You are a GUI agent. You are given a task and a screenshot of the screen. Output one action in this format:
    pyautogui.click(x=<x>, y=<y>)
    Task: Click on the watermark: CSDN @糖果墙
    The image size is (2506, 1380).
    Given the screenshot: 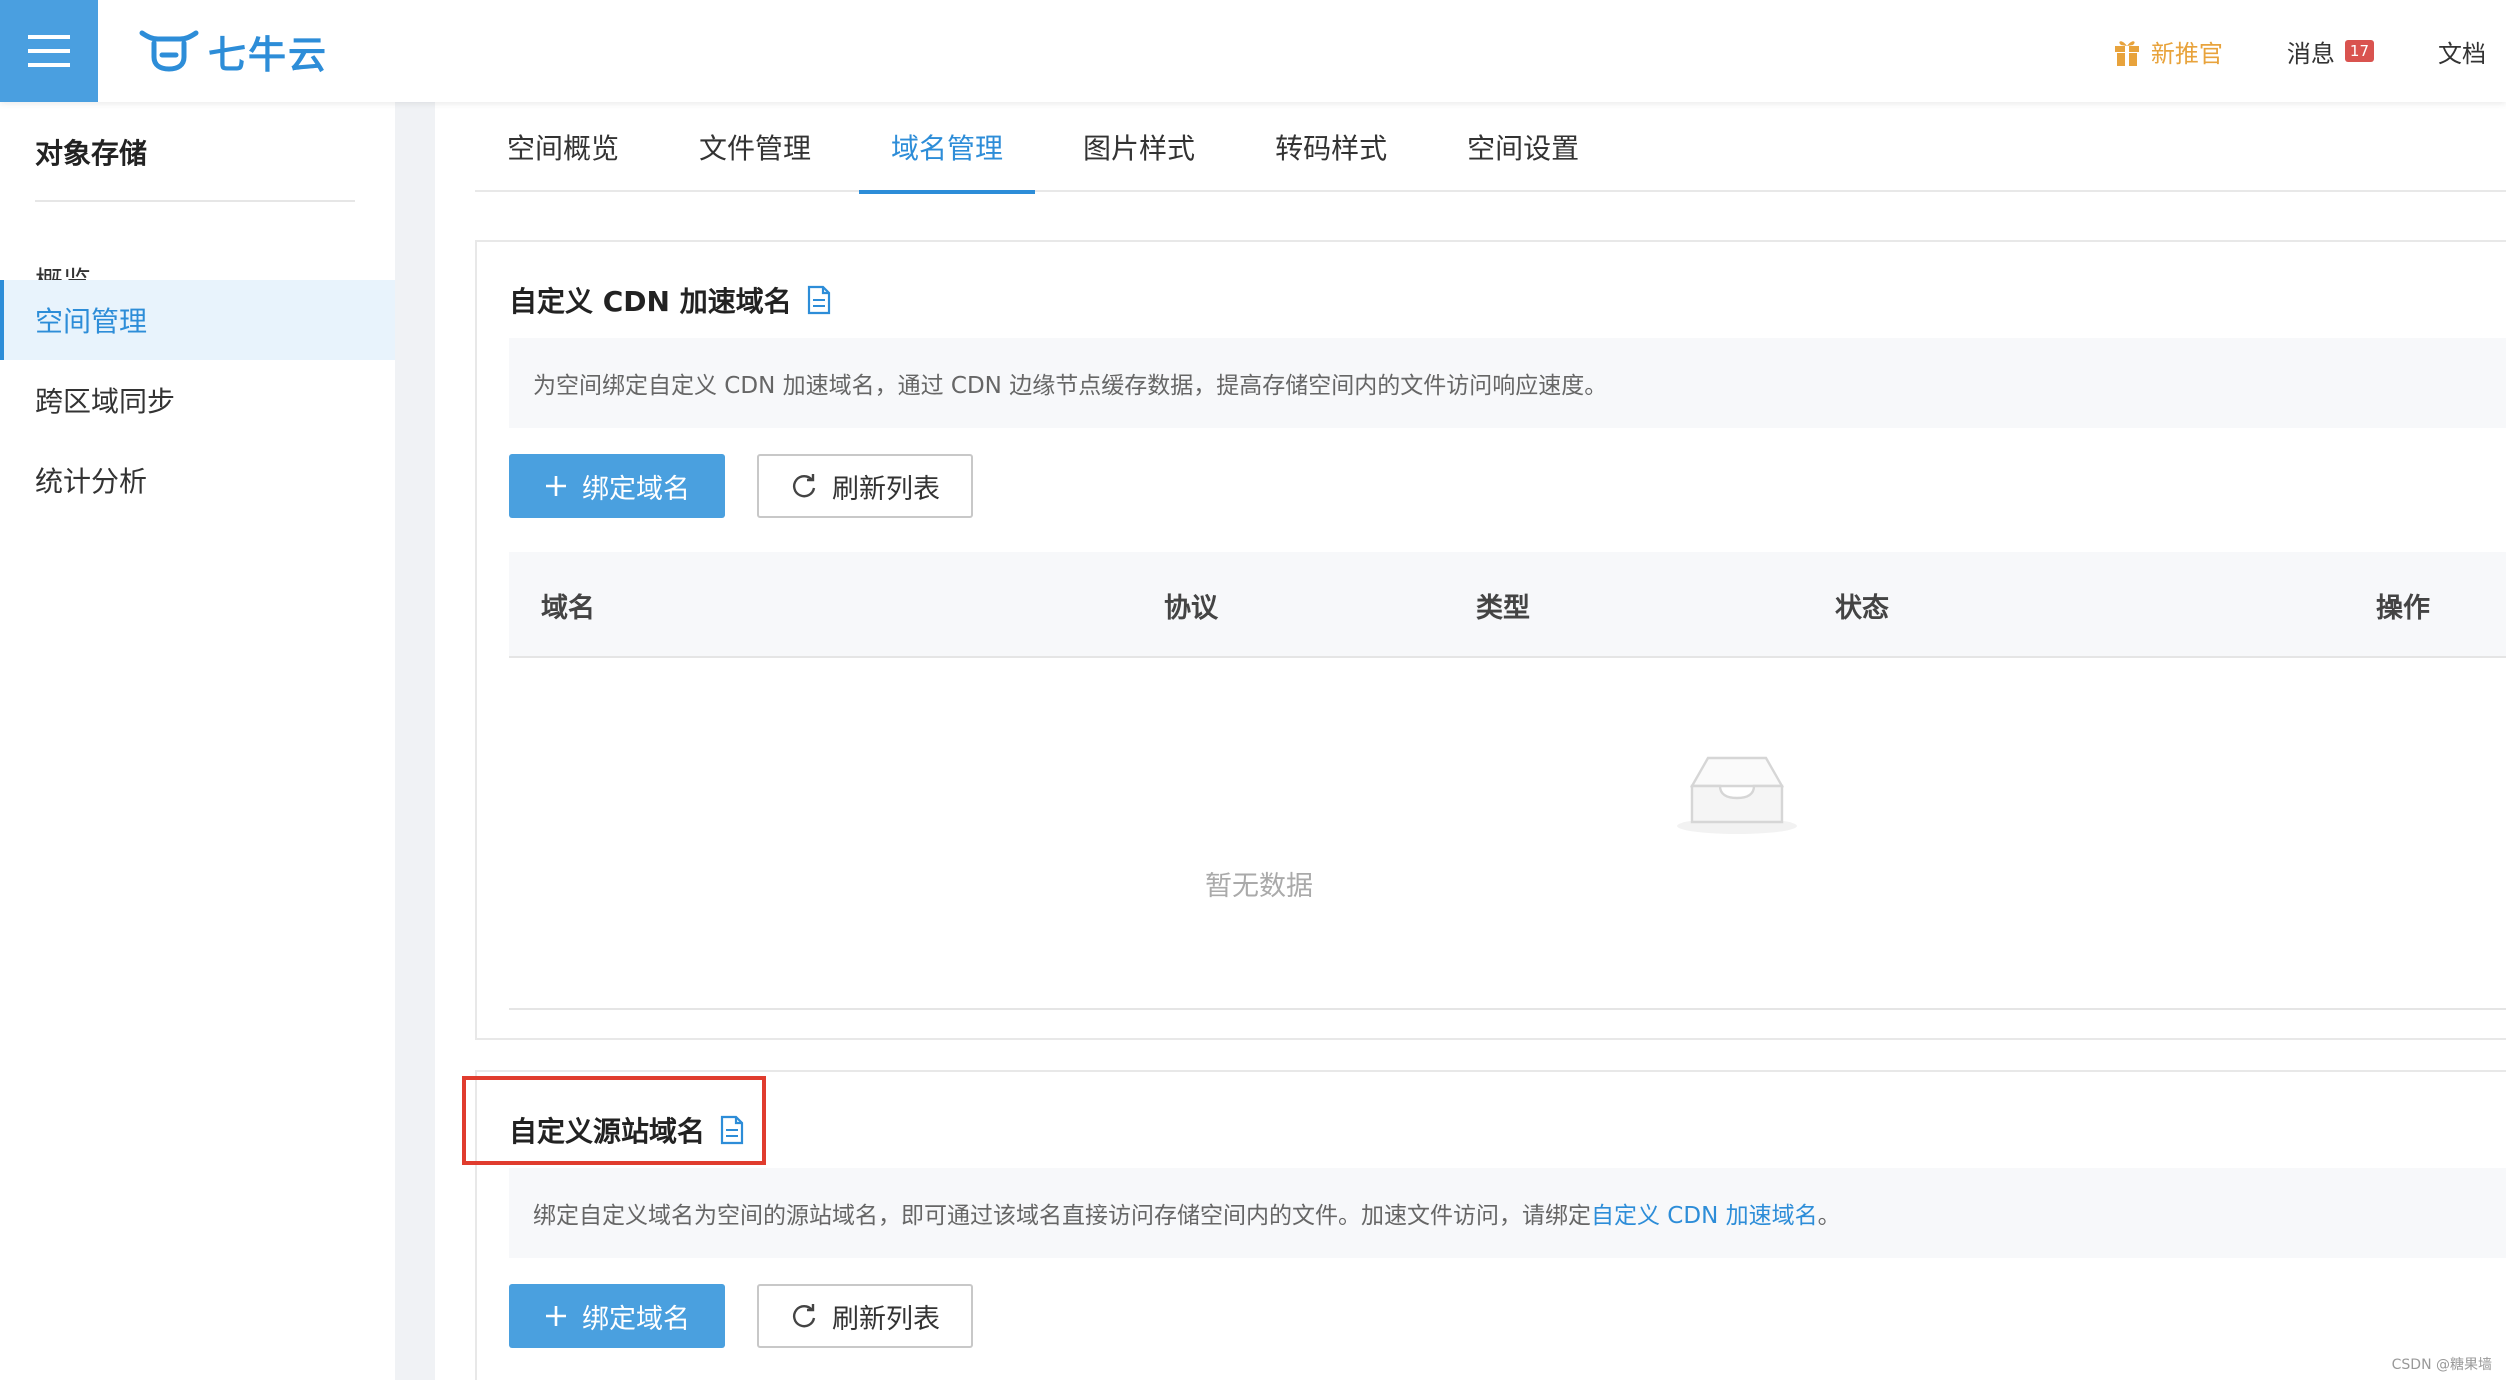 What is the action you would take?
    pyautogui.click(x=2441, y=1365)
    